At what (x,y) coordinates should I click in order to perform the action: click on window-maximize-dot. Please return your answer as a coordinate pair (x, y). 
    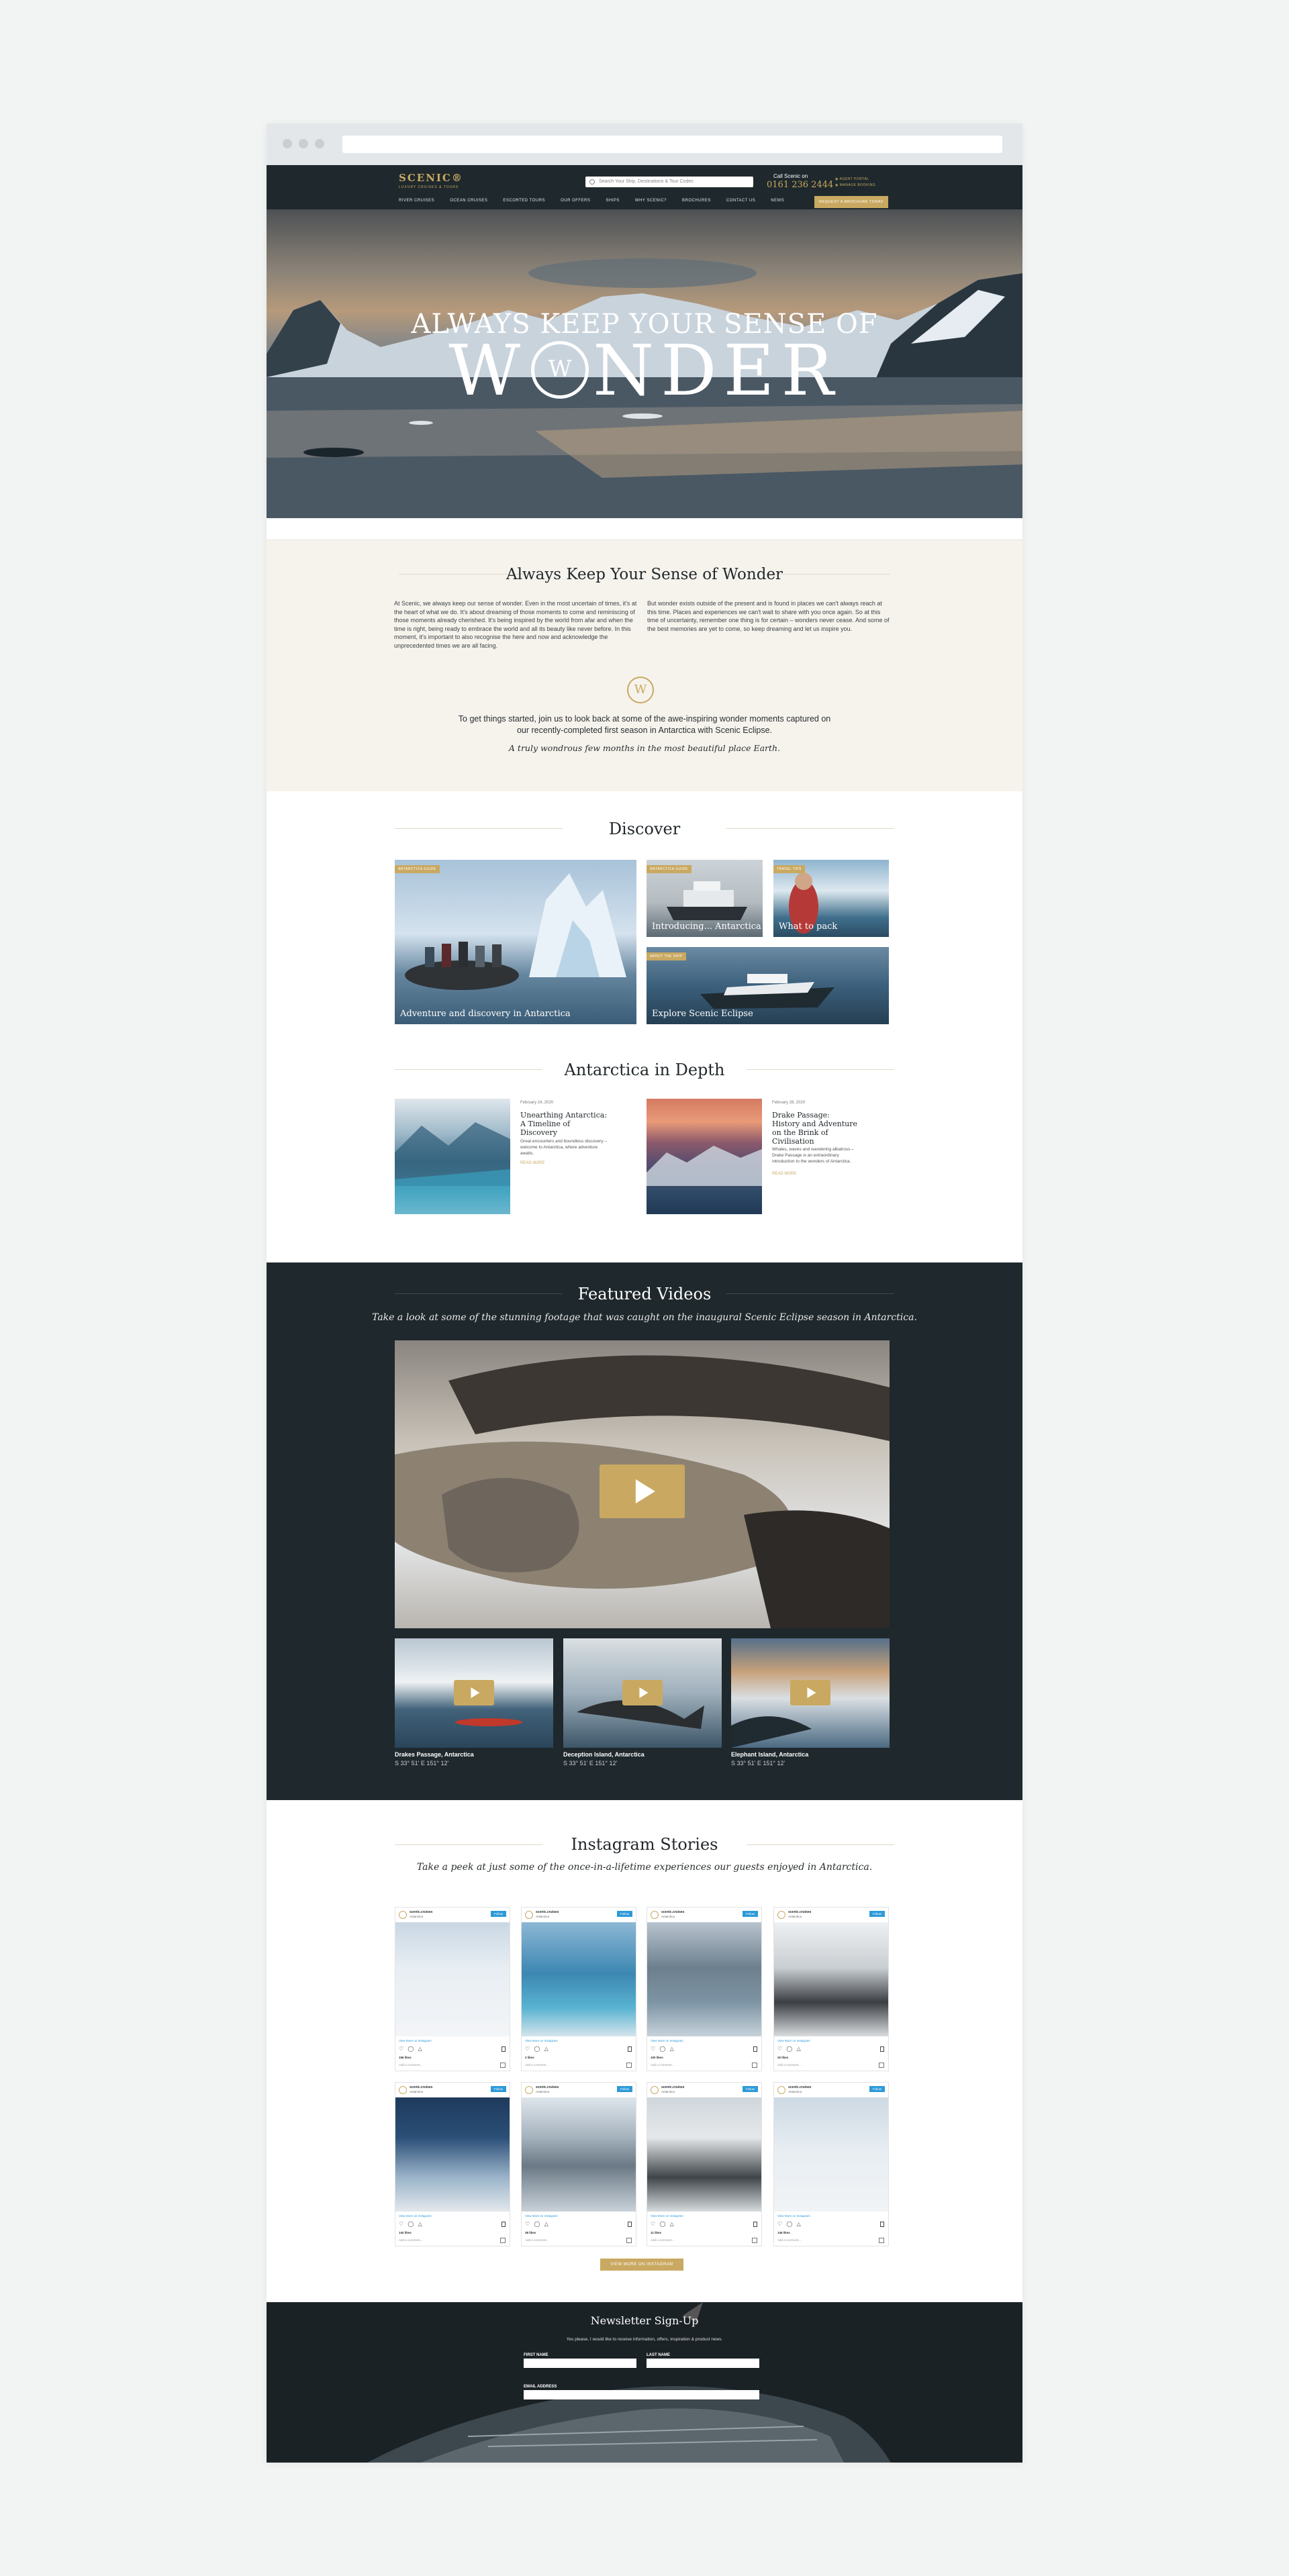
    Looking at the image, I should click on (319, 143).